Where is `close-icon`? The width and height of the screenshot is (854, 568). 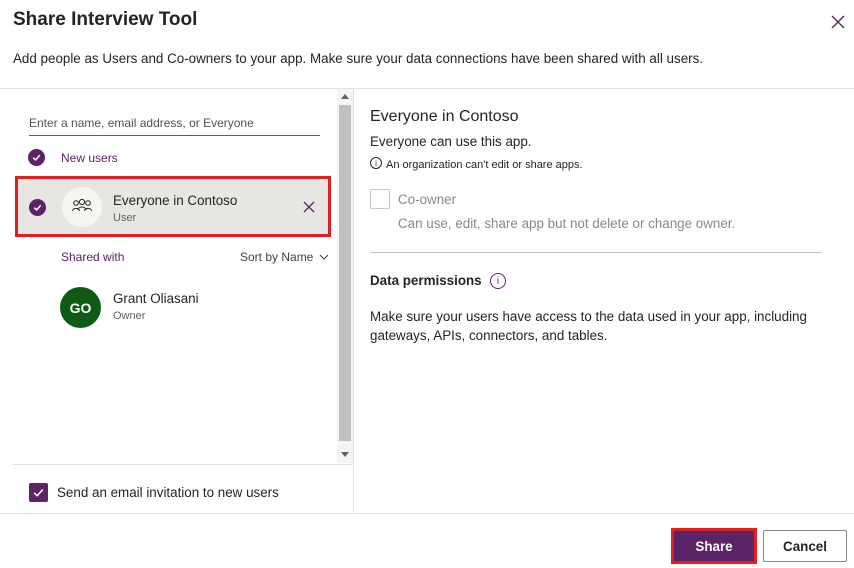 close-icon is located at coordinates (838, 22).